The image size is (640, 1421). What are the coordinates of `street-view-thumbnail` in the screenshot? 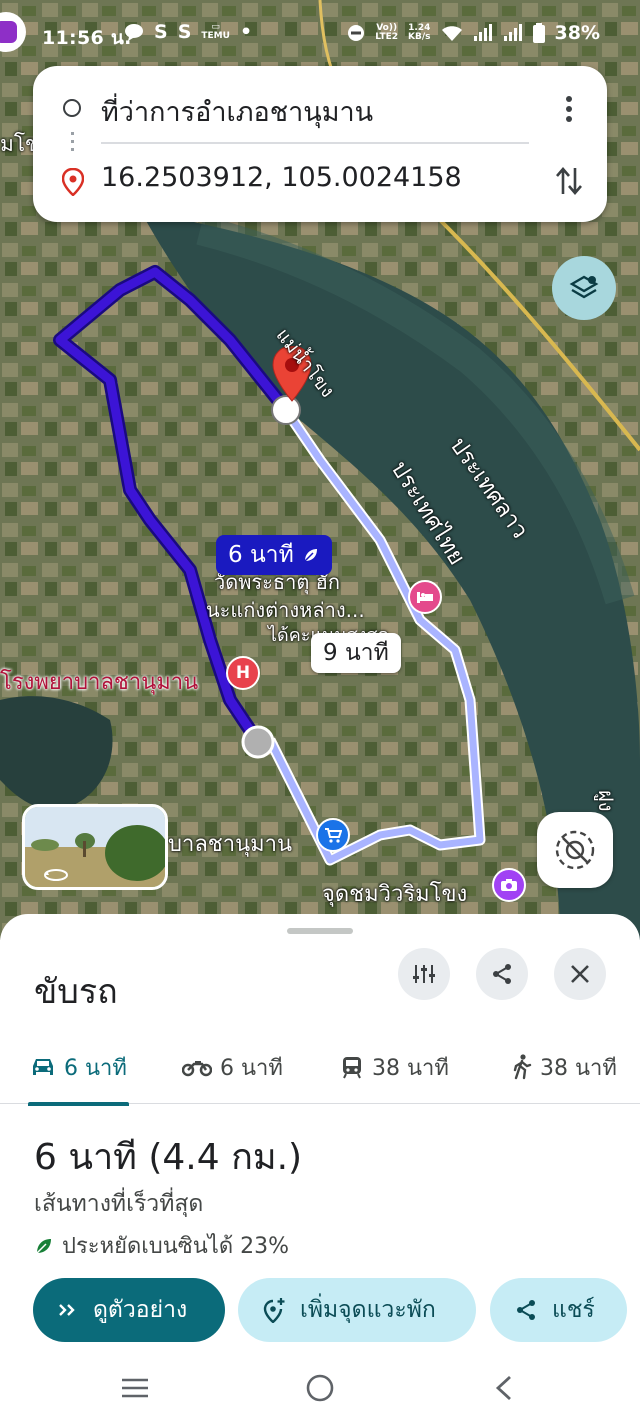 It's located at (95, 847).